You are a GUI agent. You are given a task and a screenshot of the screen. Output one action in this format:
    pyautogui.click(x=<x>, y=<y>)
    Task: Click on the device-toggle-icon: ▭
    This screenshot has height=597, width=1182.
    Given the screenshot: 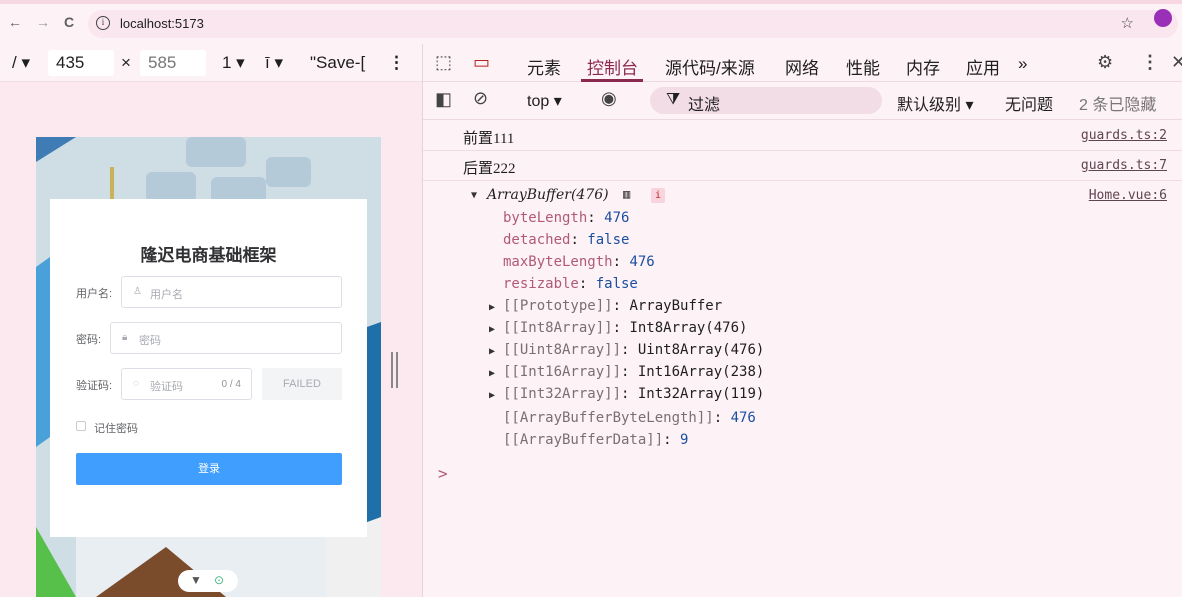 What is the action you would take?
    pyautogui.click(x=481, y=62)
    